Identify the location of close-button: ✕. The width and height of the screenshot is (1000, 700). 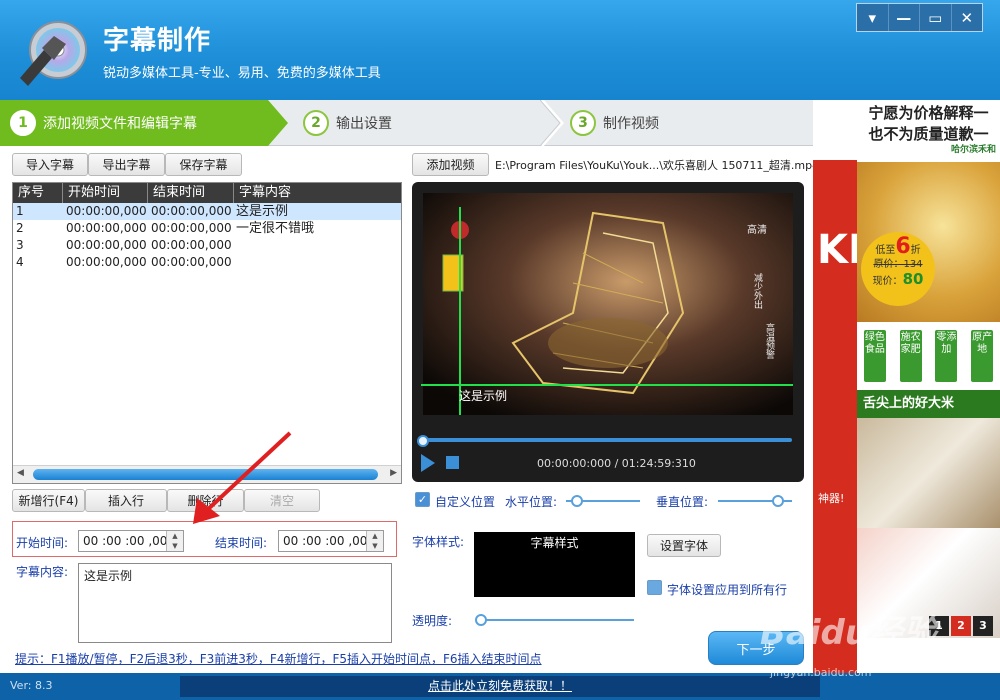
(967, 17).